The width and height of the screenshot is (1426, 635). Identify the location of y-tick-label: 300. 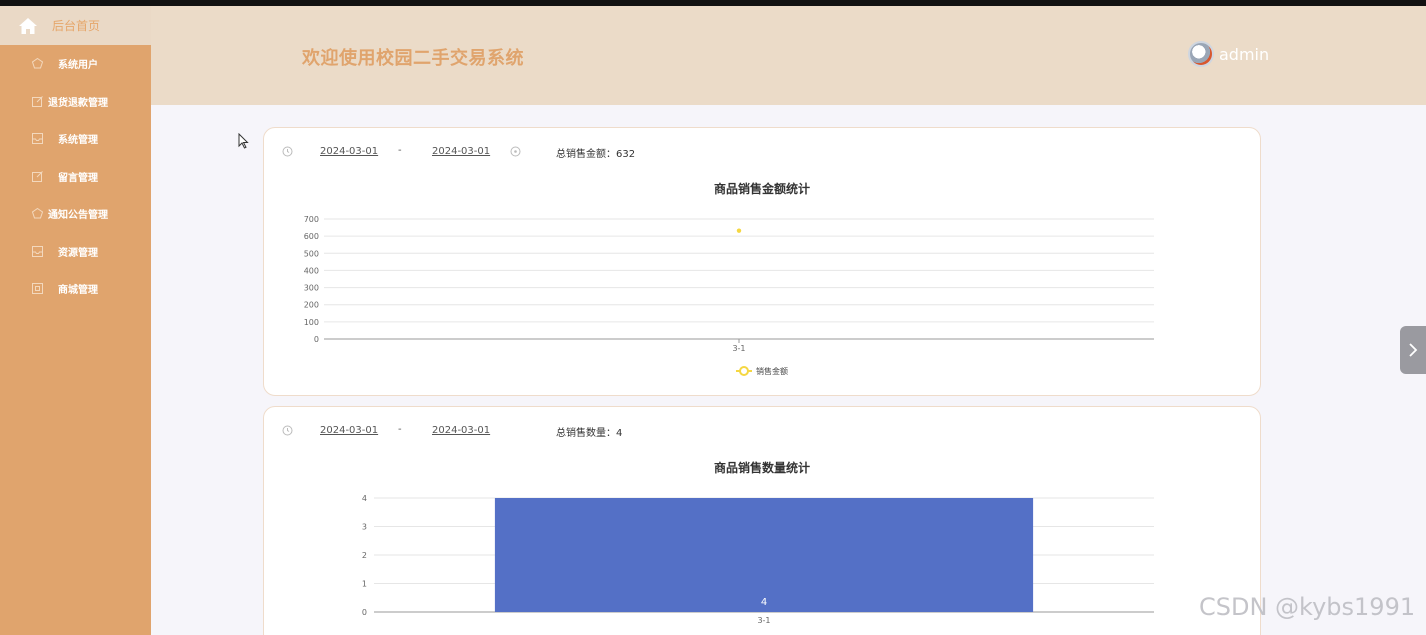
(311, 288).